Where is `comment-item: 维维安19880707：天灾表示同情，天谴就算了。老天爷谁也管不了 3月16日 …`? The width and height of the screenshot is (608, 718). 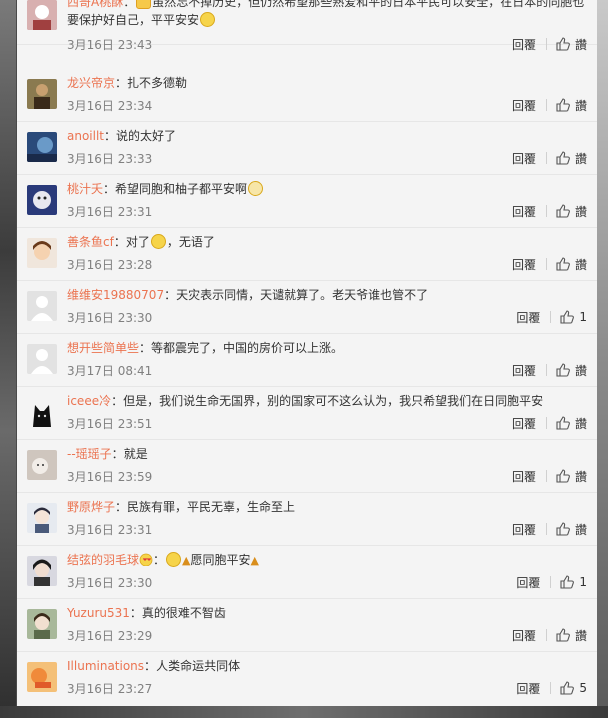
comment-item: 维维安19880707：天灾表示同情，天谴就算了。老天爷谁也管不了 3月16日 … is located at coordinates (307, 307).